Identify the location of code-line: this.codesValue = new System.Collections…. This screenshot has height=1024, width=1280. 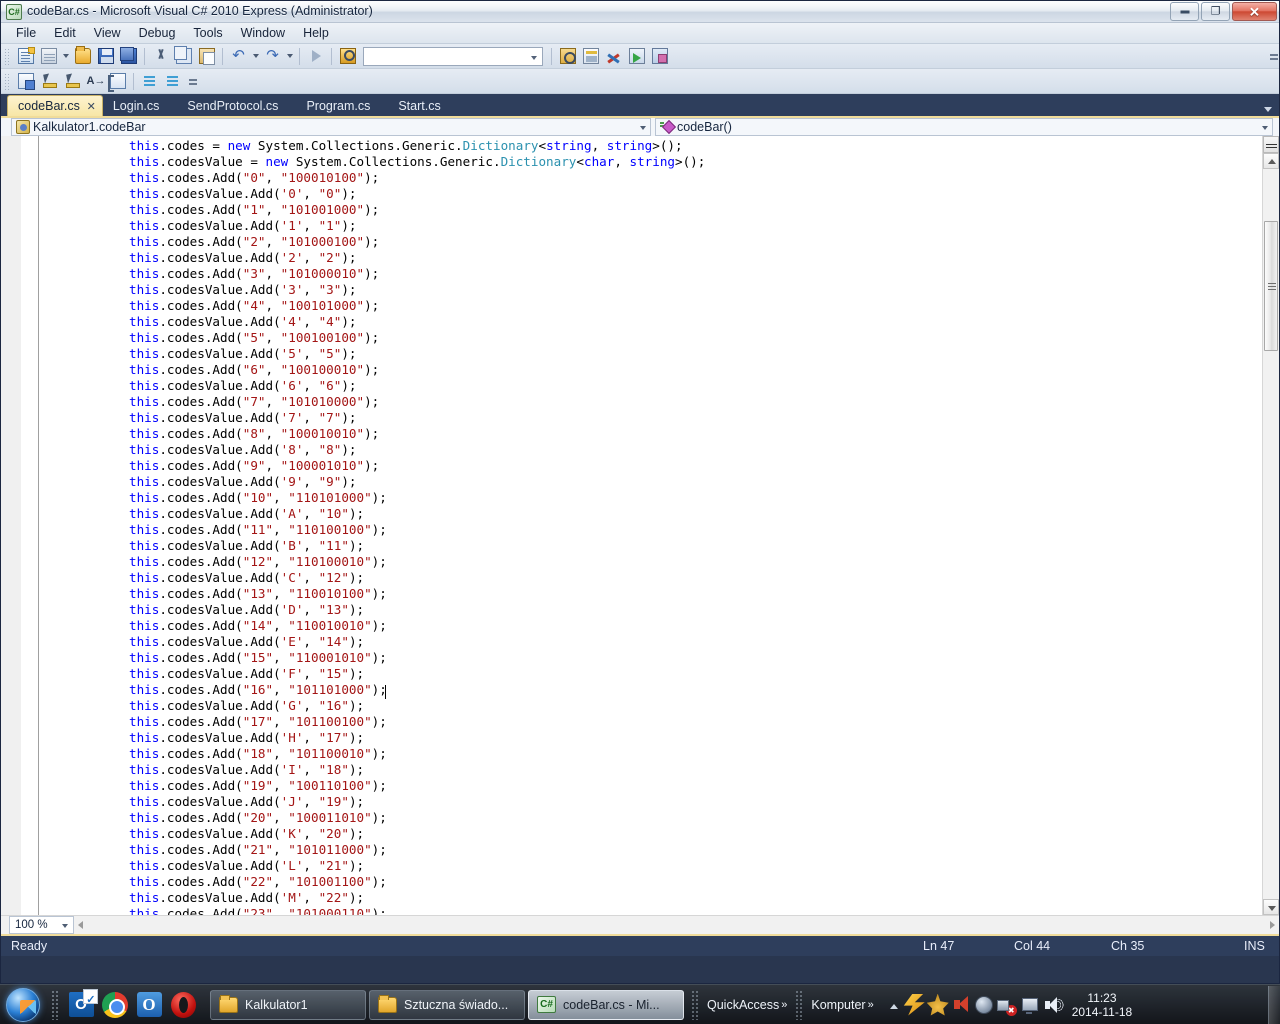
(417, 161).